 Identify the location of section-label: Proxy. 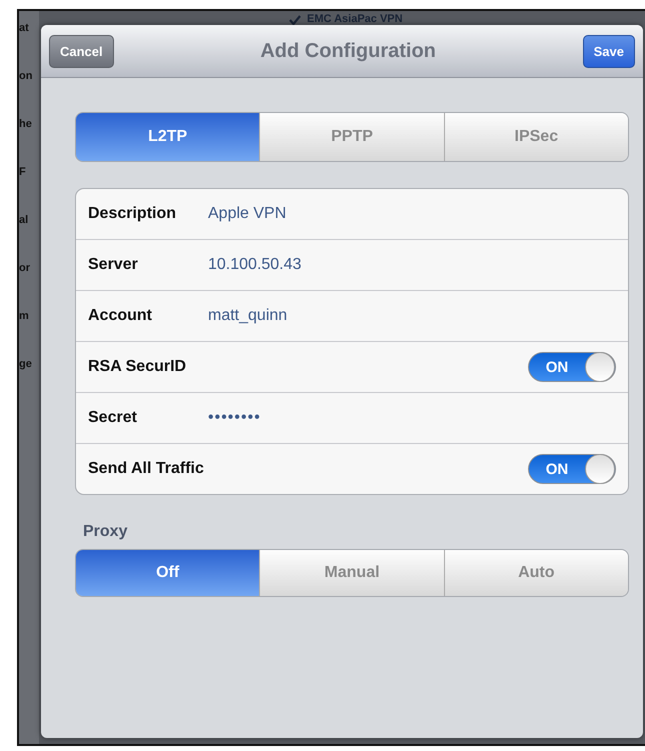
(105, 532).